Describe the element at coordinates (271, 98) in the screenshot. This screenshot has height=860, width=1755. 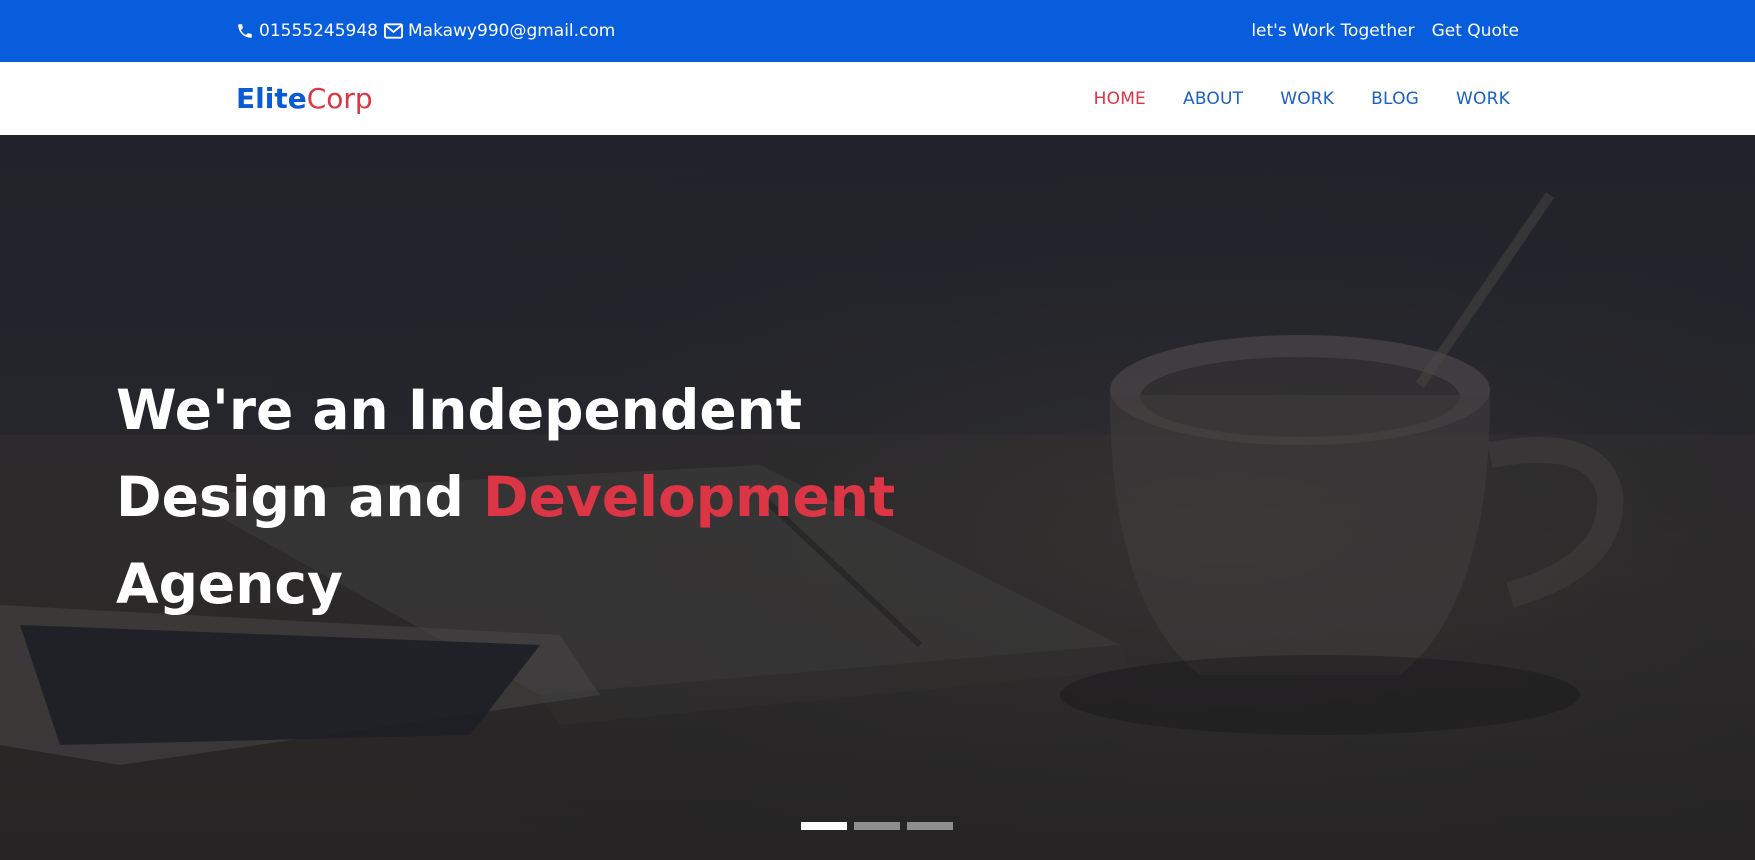
I see `brand-elite: Elite` at that location.